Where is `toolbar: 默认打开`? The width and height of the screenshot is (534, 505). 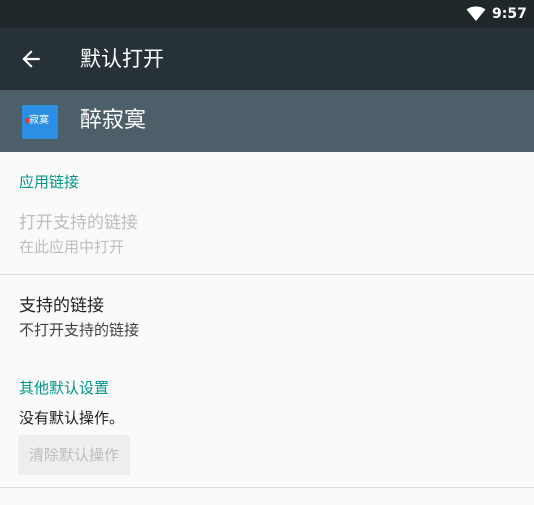
toolbar: 默认打开 is located at coordinates (267, 59).